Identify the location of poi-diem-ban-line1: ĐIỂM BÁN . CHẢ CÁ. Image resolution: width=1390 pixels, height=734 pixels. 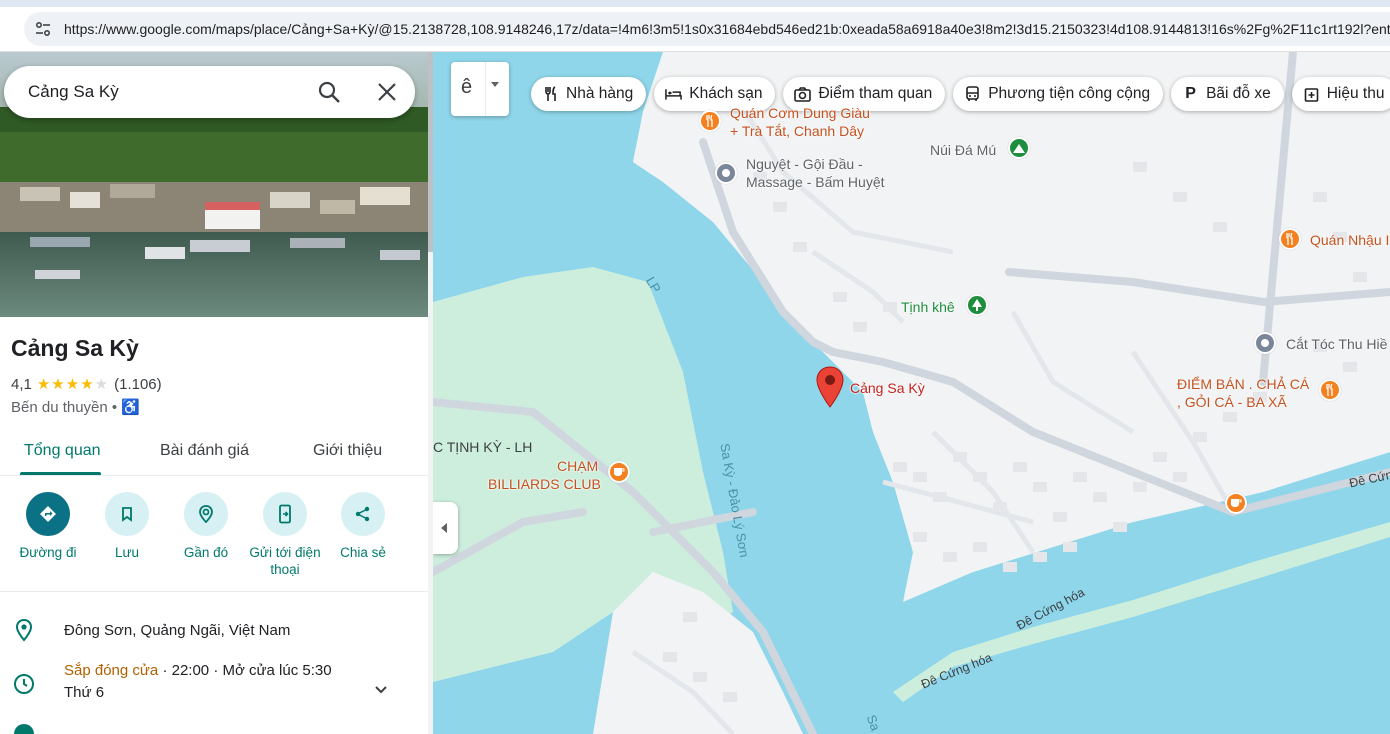
(1243, 384).